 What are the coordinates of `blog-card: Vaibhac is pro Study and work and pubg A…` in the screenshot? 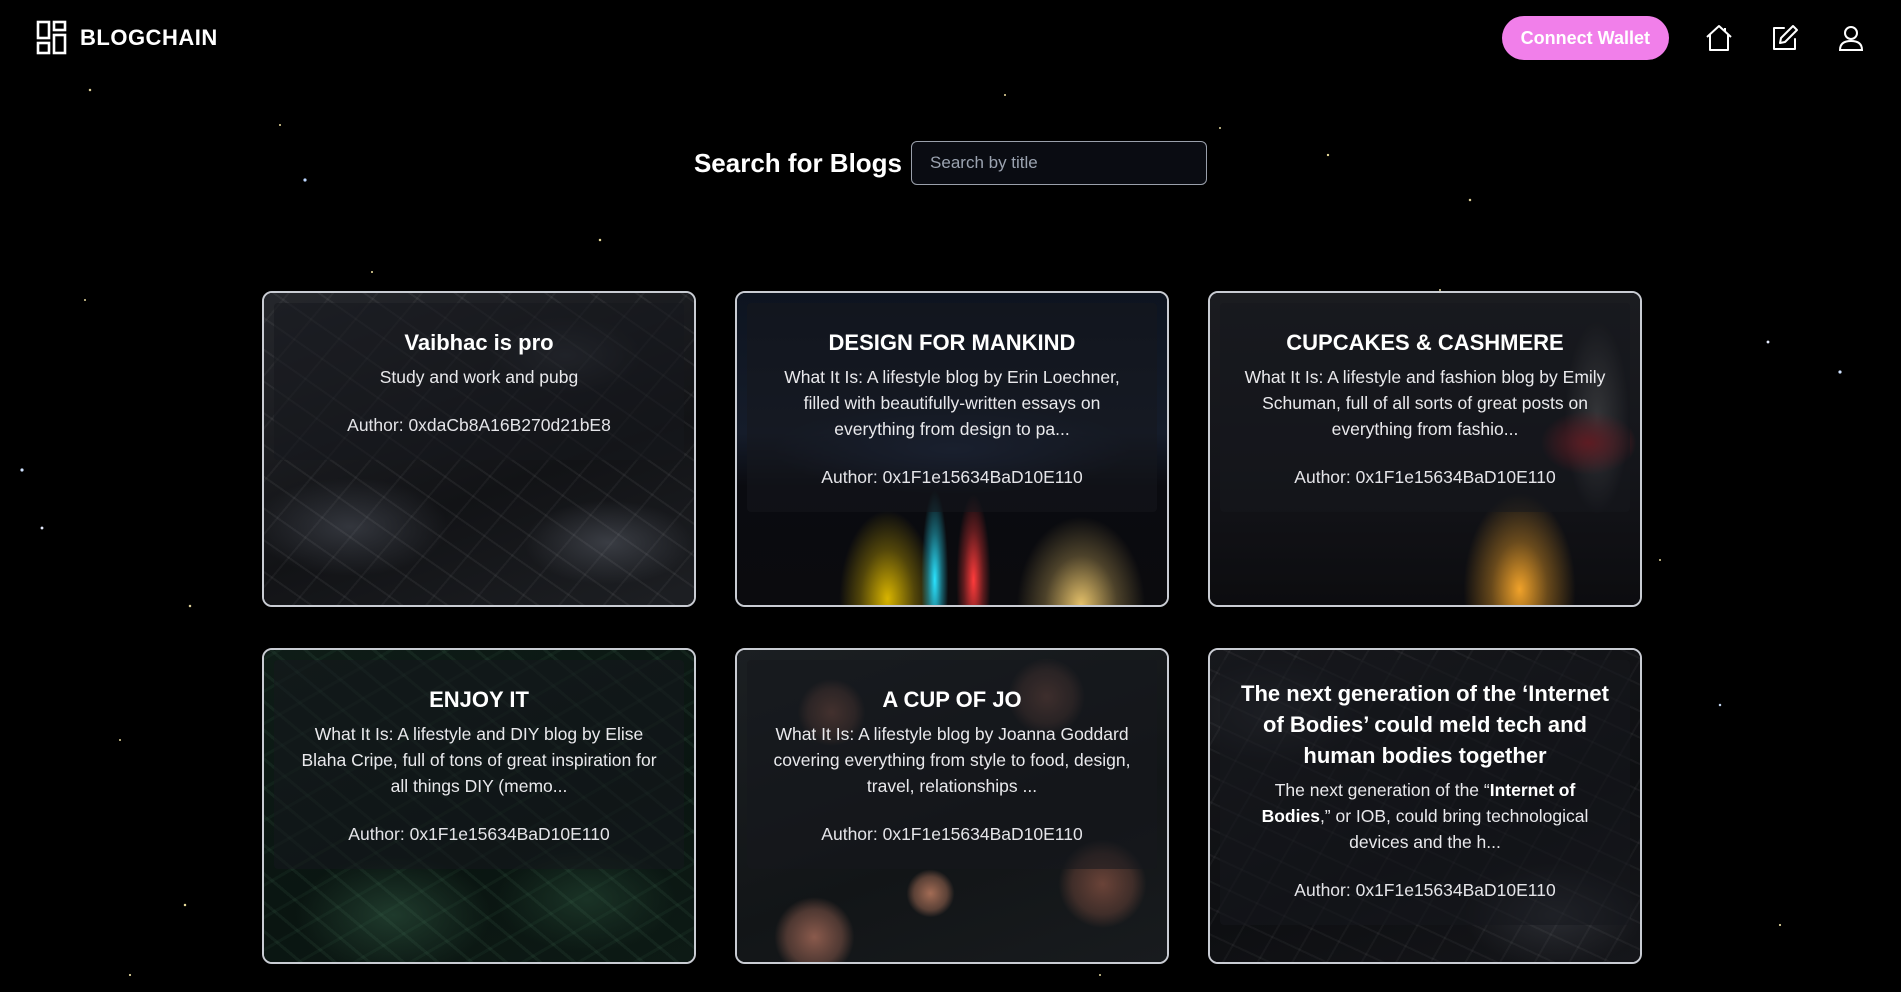 It's located at (479, 449).